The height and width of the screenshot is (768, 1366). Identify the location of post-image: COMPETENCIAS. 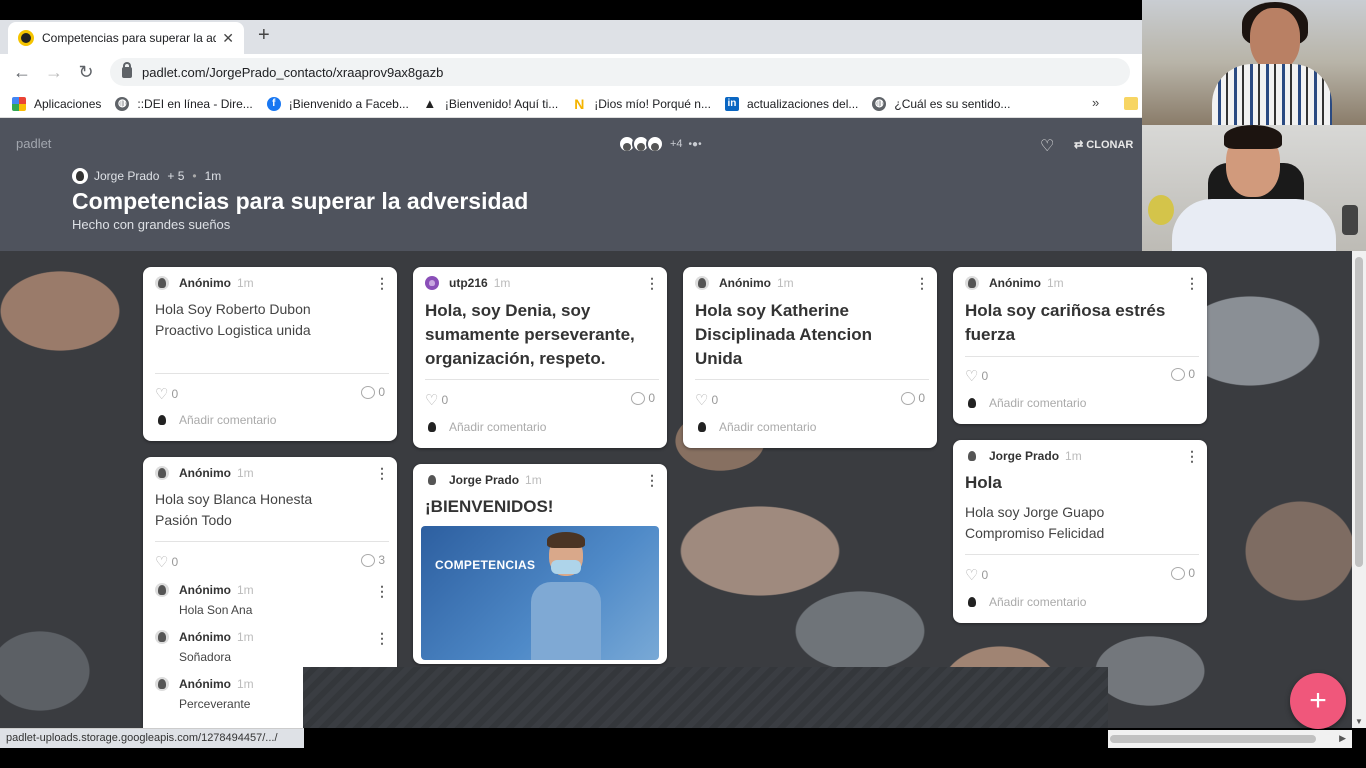
(540, 593).